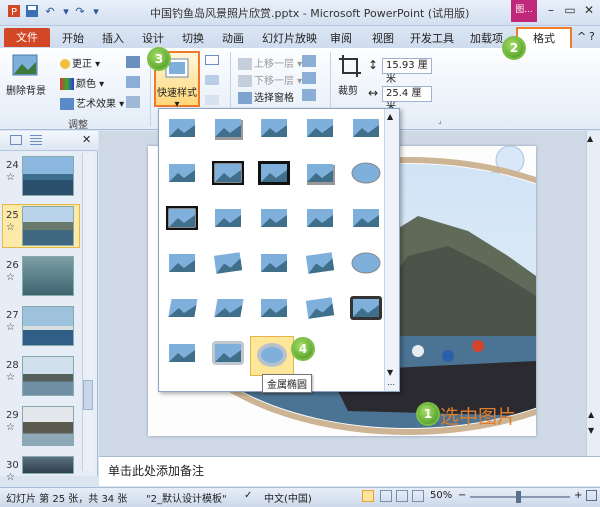  What do you see at coordinates (341, 38) in the screenshot?
I see `tab-review: 审阅` at bounding box center [341, 38].